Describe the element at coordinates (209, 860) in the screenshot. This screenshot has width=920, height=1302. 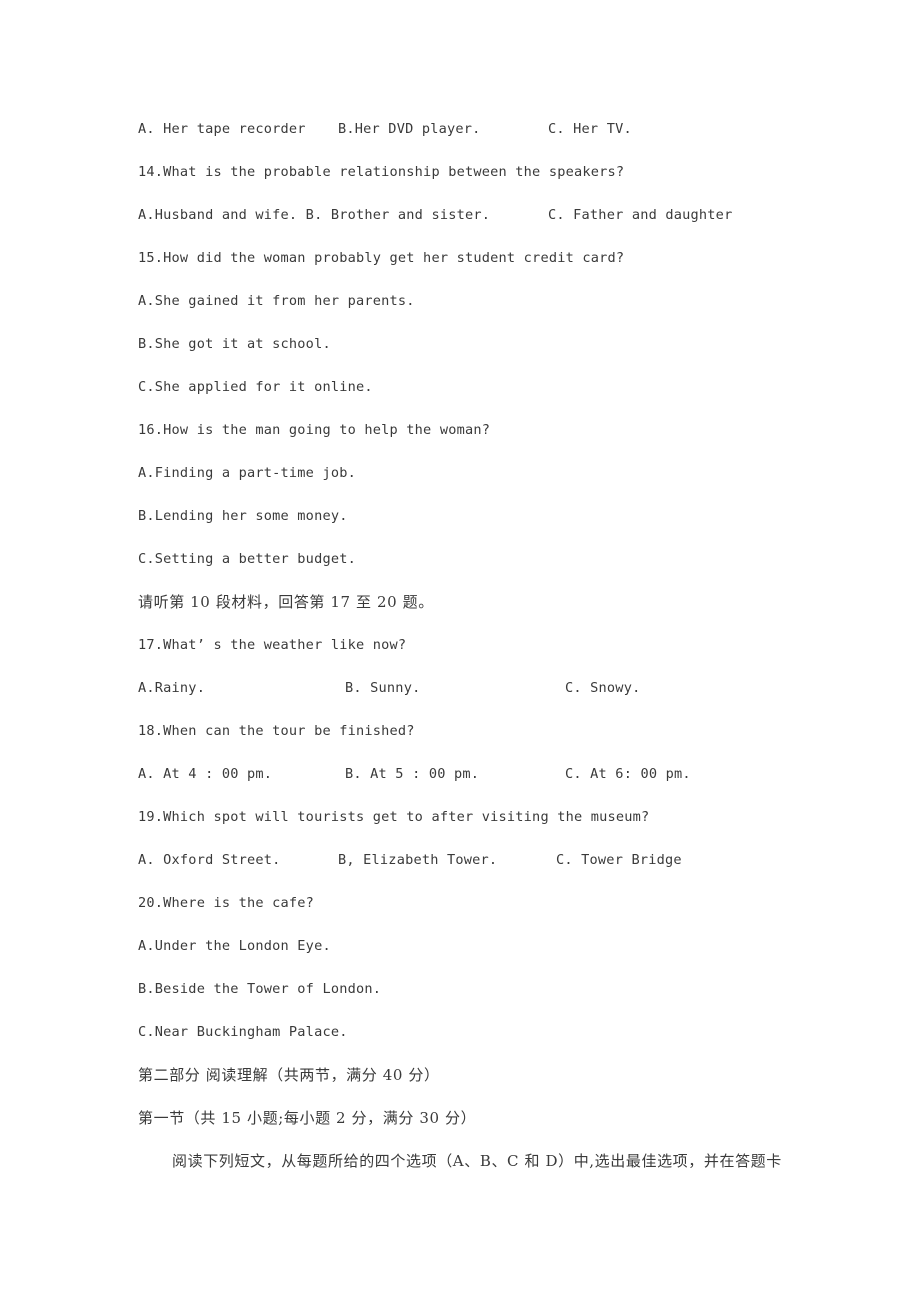
I see `q19-option-a: A. Oxford Street.` at that location.